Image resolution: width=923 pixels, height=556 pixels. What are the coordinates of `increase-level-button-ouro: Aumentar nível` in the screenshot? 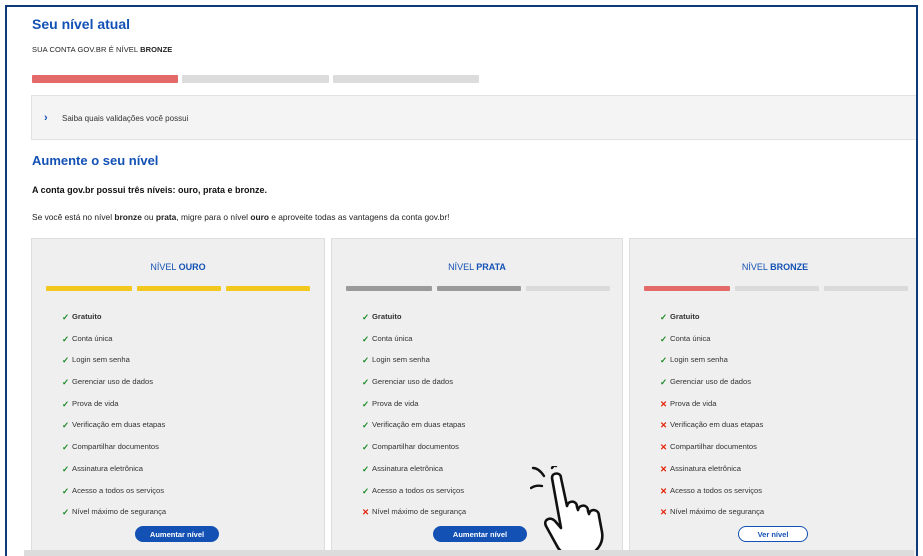 It's located at (177, 534).